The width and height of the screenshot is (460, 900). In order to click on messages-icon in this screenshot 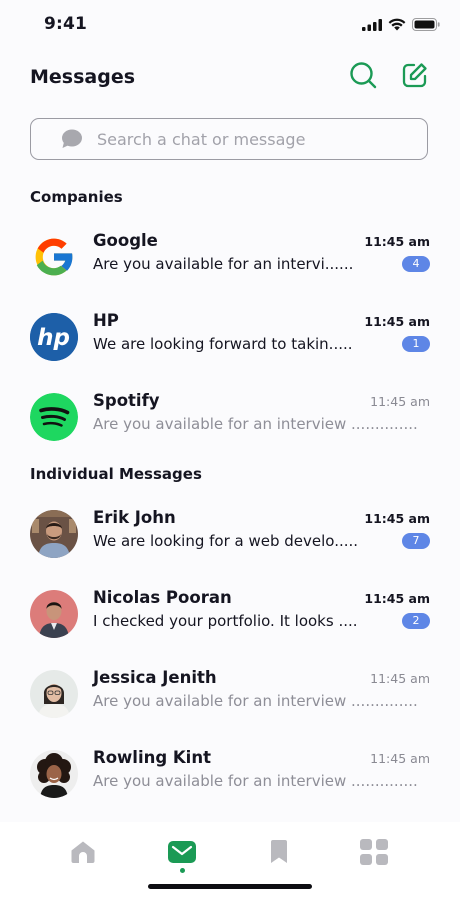, I will do `click(182, 854)`.